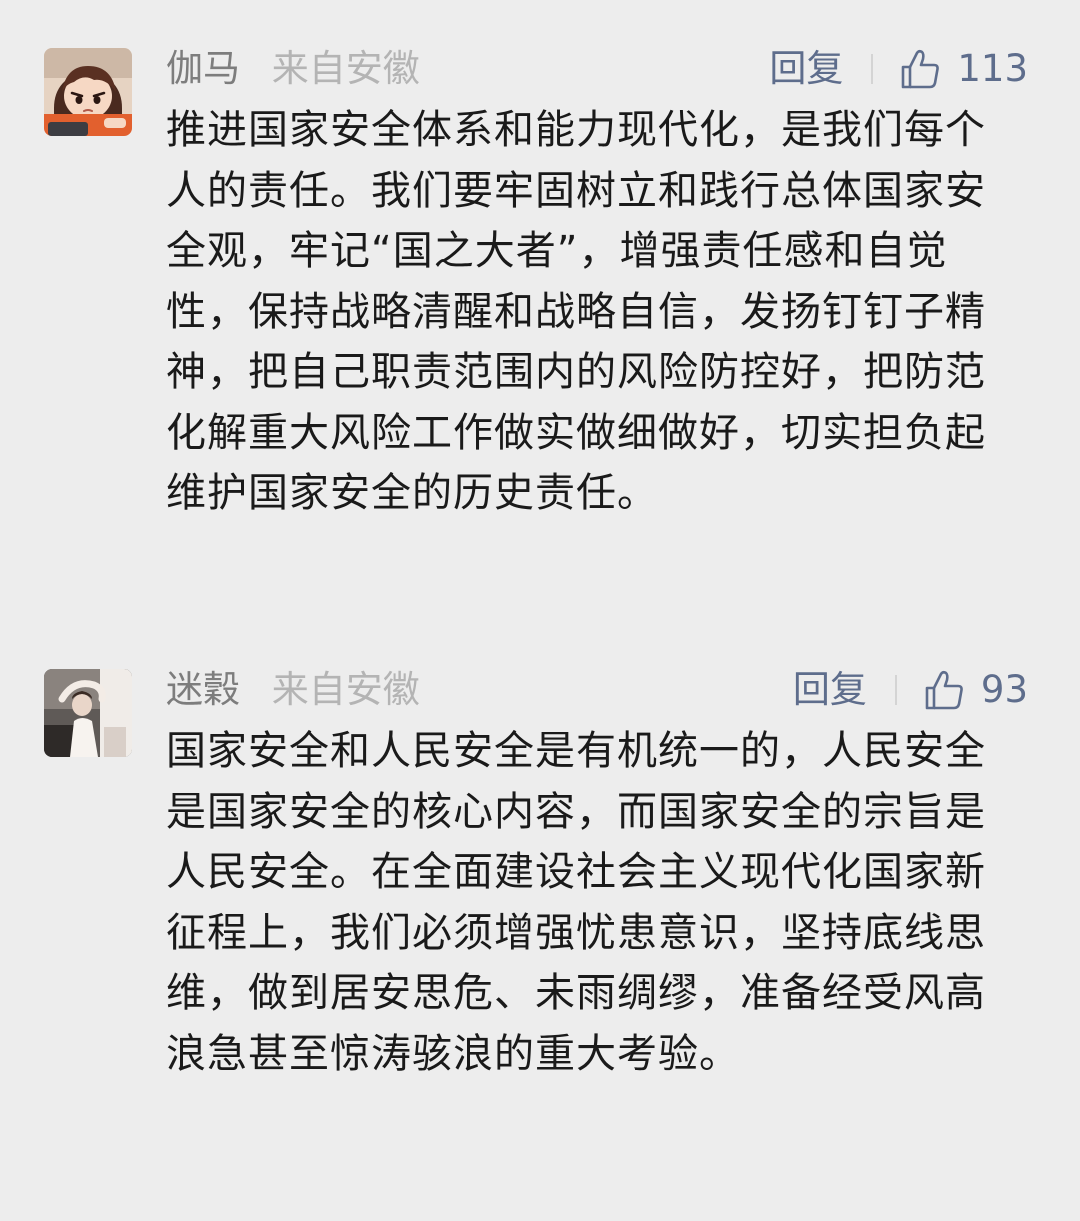 The image size is (1080, 1221). What do you see at coordinates (910, 690) in the screenshot?
I see `comment-actions: 回复 93` at bounding box center [910, 690].